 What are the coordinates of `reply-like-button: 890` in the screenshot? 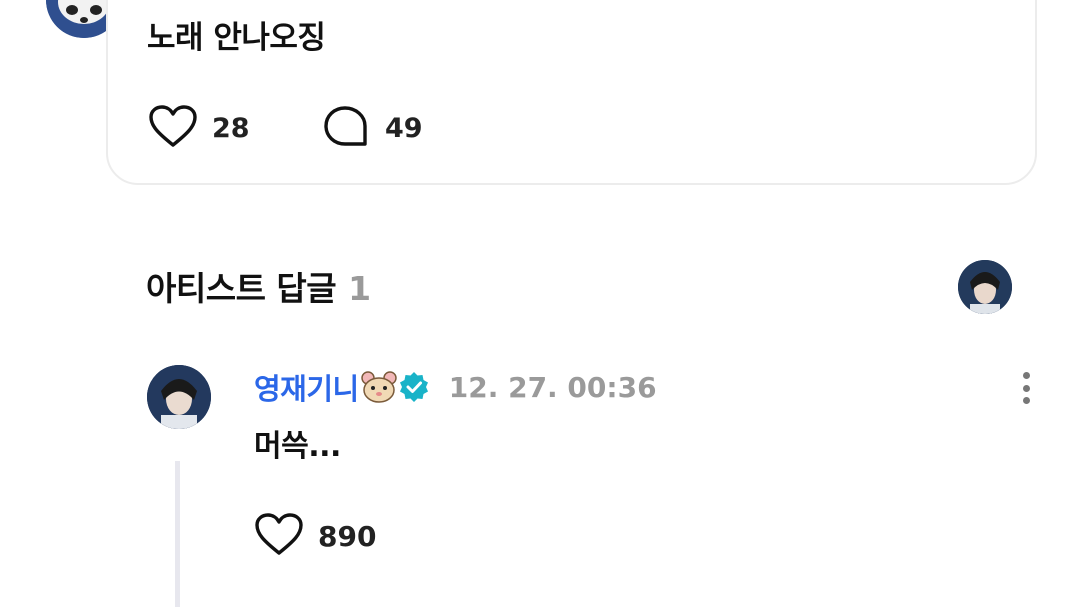 It's located at (315, 536).